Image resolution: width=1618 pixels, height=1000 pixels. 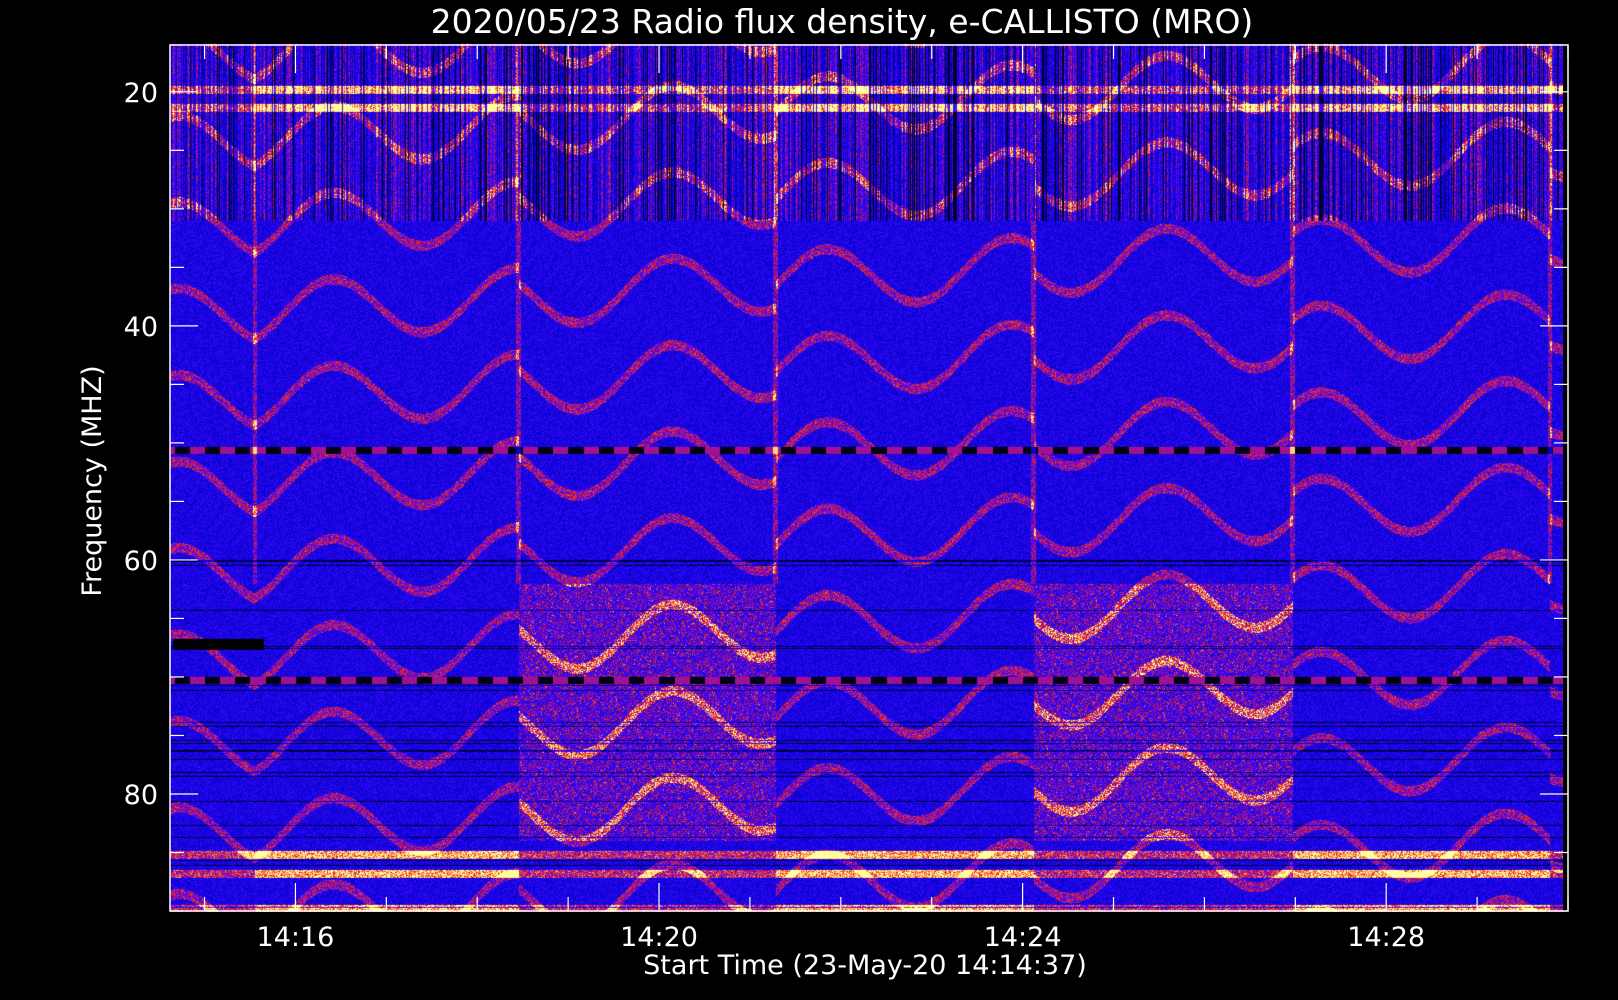 What do you see at coordinates (92, 480) in the screenshot?
I see `y-axis-label: Frequency (MHZ)` at bounding box center [92, 480].